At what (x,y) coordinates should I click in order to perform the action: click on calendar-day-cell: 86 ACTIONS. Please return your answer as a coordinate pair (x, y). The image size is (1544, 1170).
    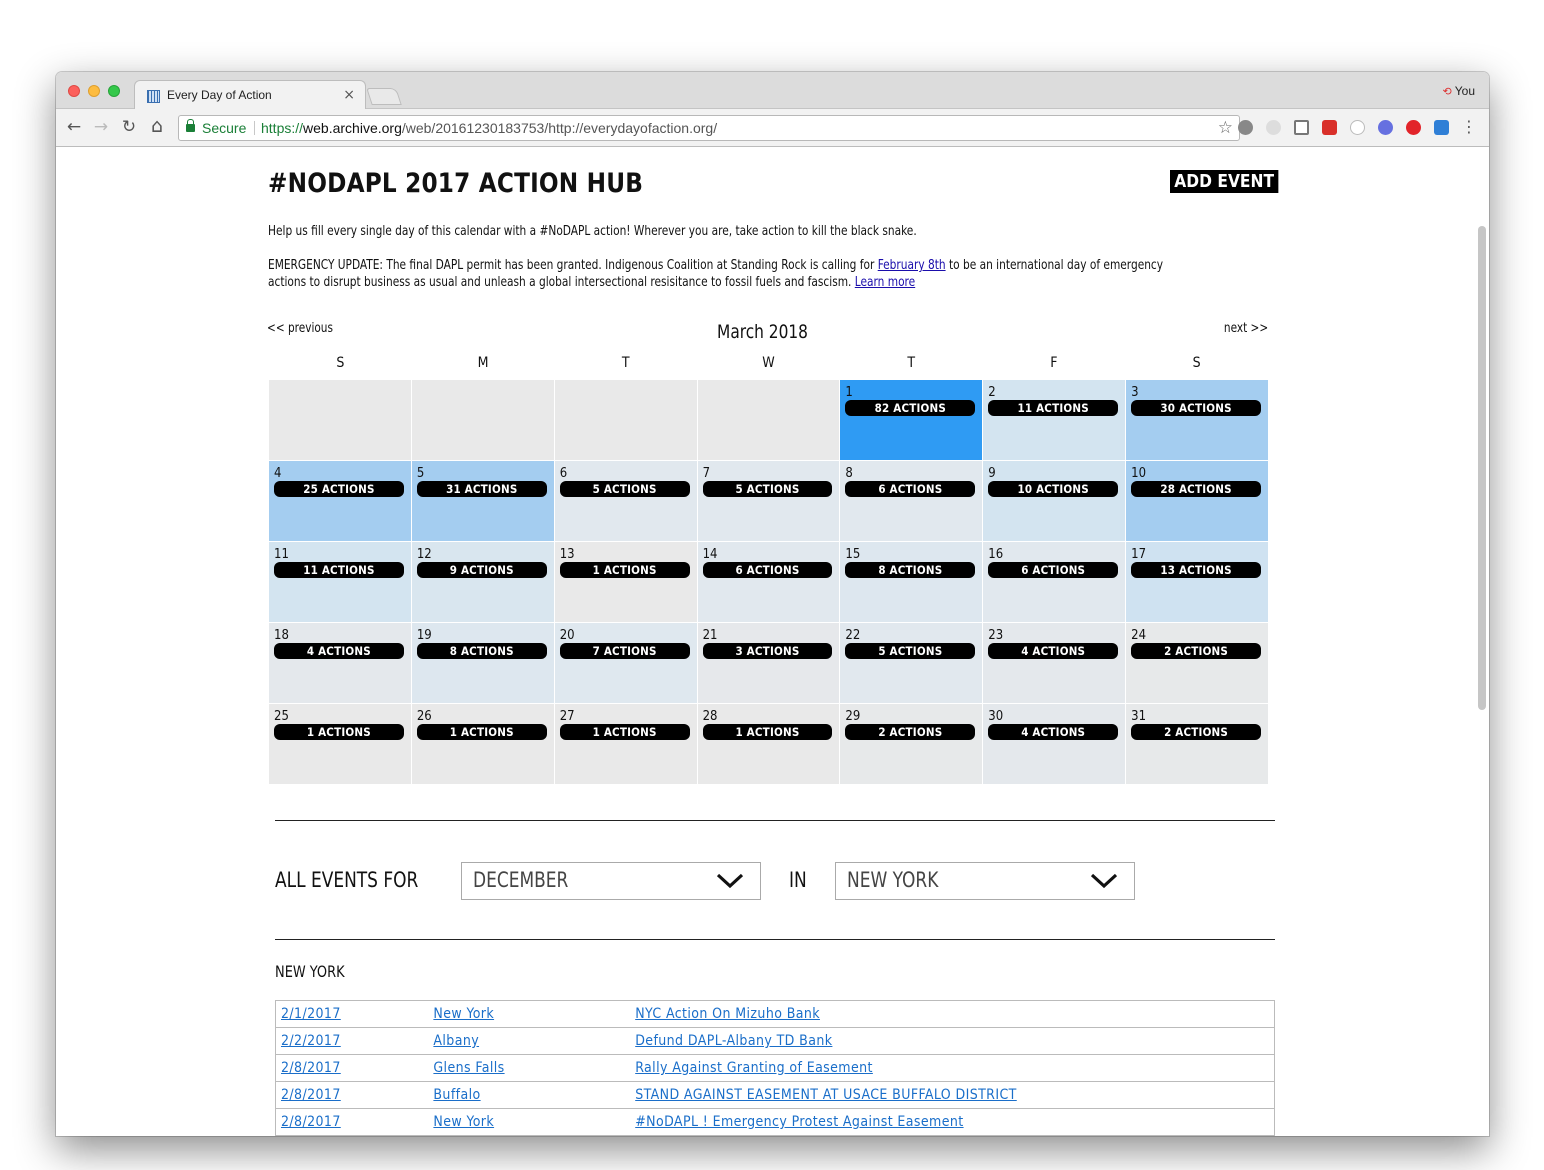
    Looking at the image, I should click on (911, 501).